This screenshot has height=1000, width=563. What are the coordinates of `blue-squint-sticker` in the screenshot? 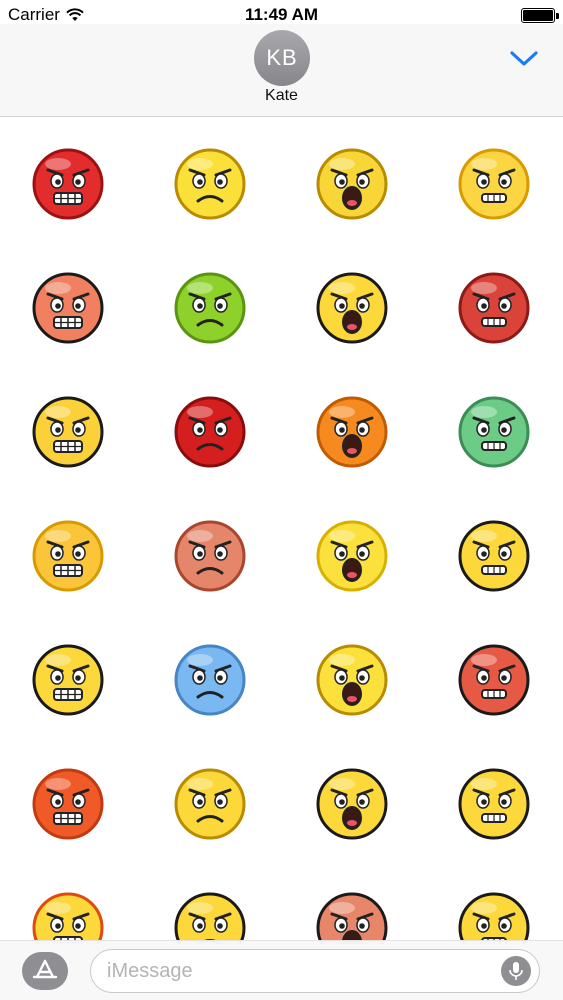 It's located at (210, 680).